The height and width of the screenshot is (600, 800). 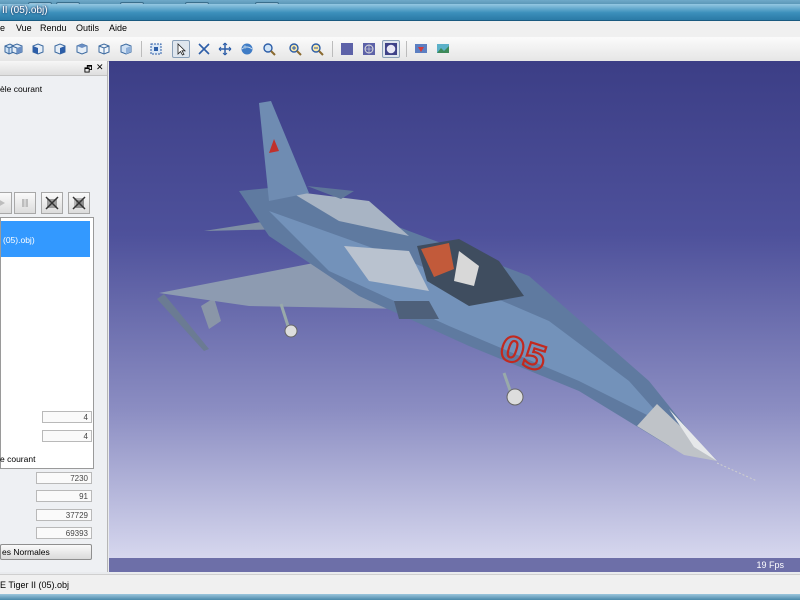 I want to click on remove-icon, so click(x=52, y=203).